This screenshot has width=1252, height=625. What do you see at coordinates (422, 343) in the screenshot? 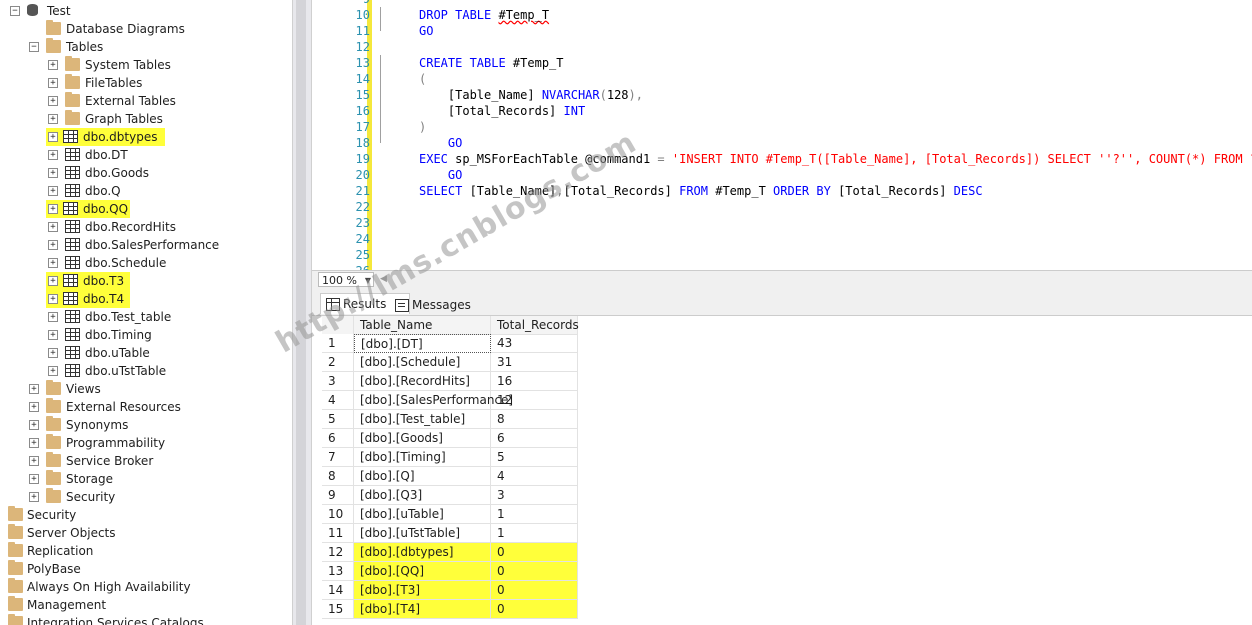
I see `cell-table-name: [dbo].[DT]` at bounding box center [422, 343].